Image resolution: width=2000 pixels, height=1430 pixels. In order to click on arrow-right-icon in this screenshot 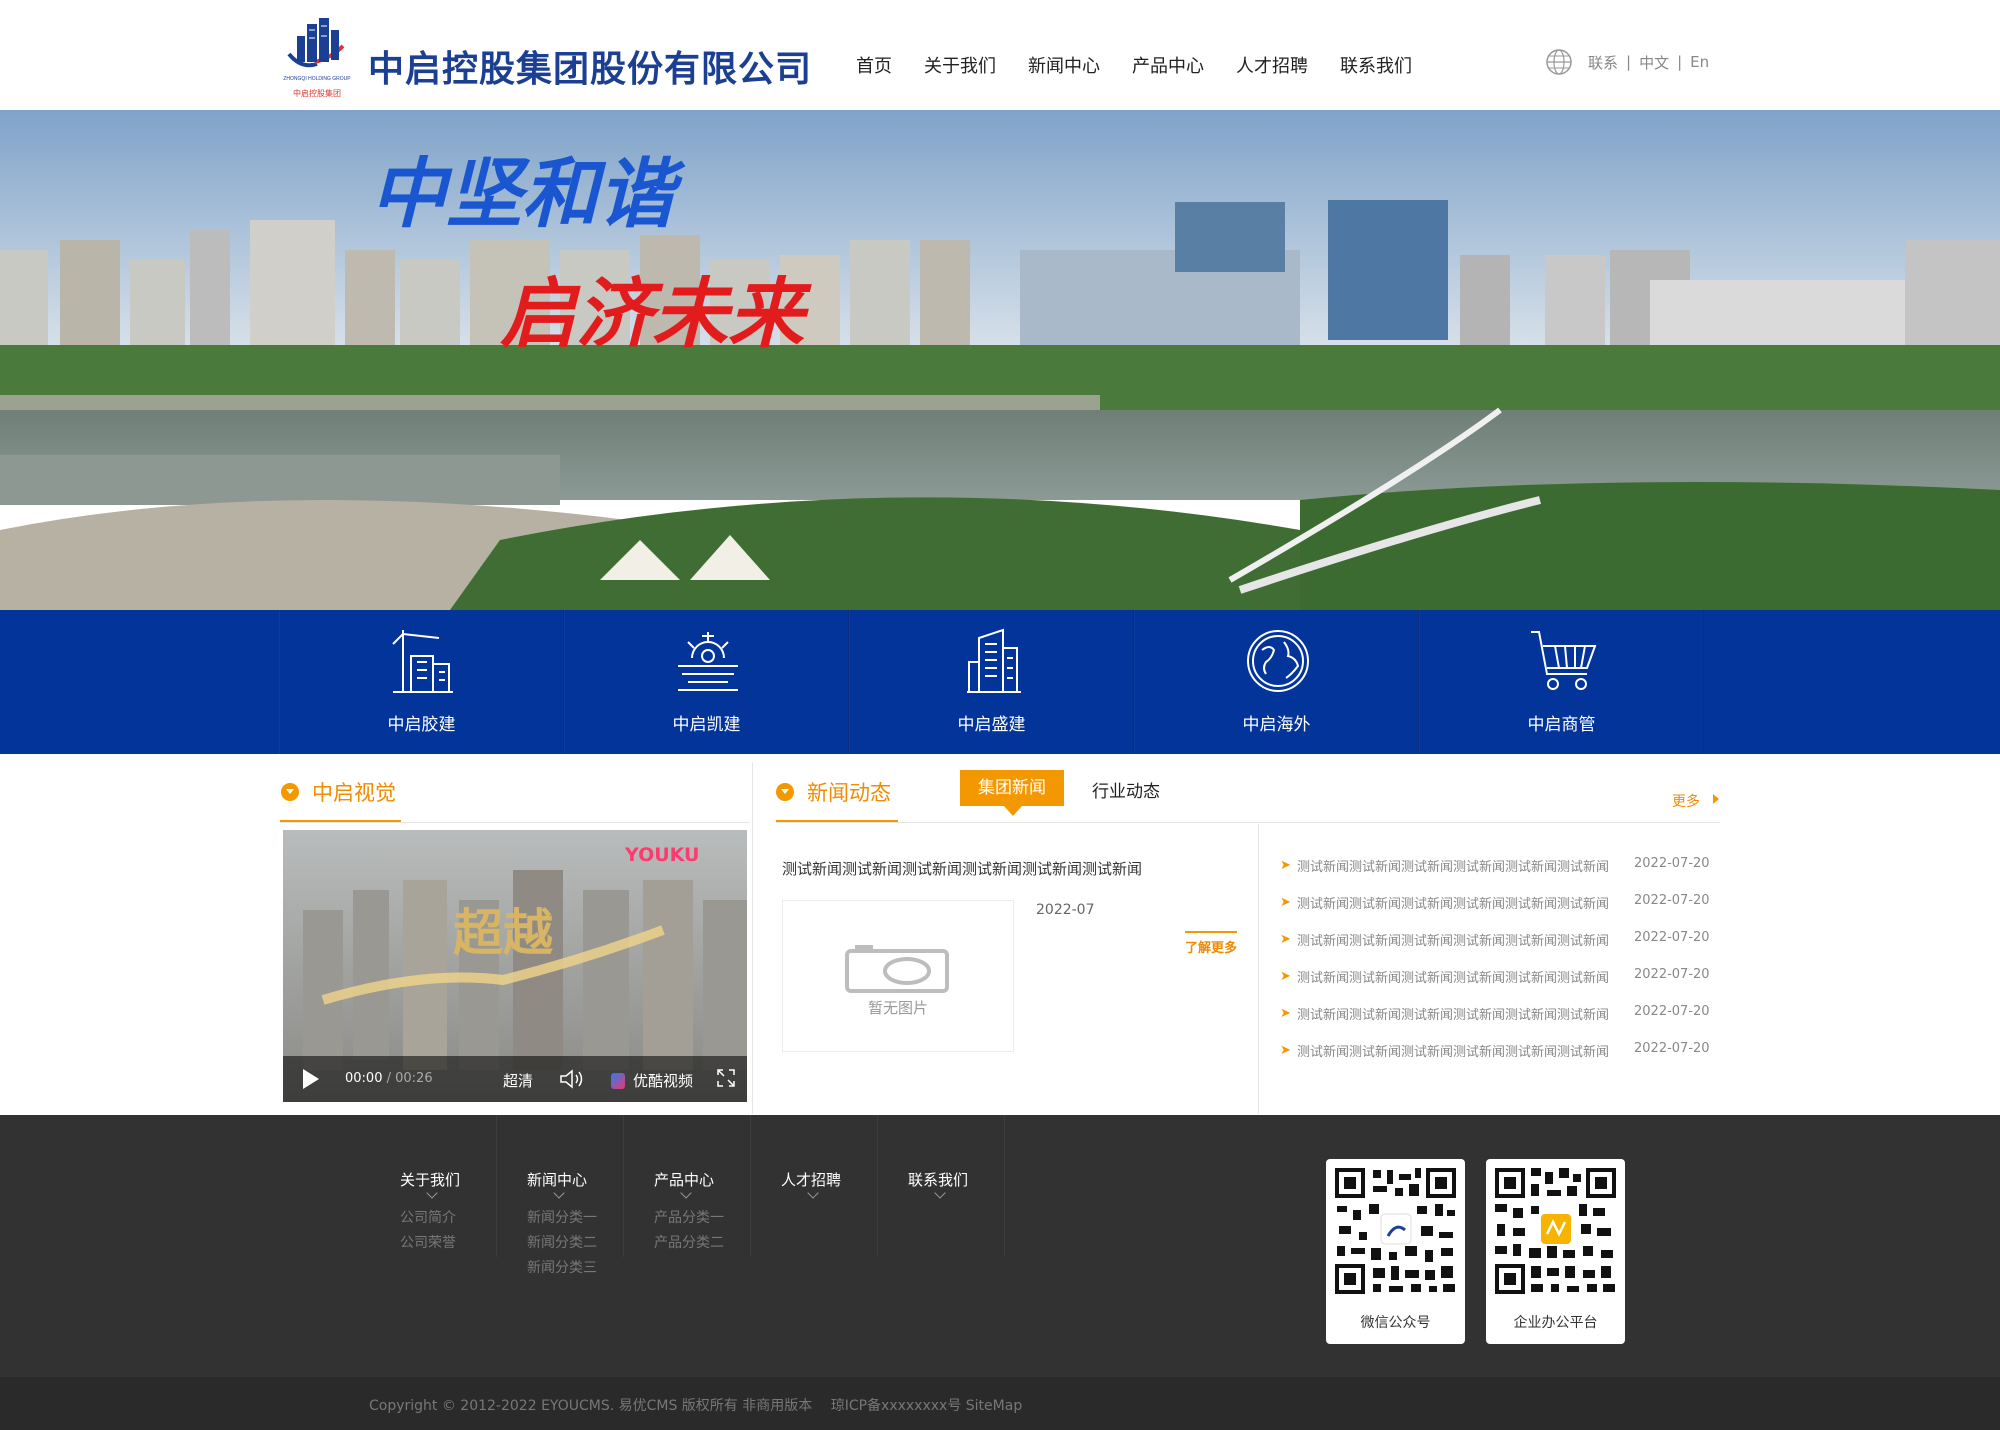, I will do `click(1716, 799)`.